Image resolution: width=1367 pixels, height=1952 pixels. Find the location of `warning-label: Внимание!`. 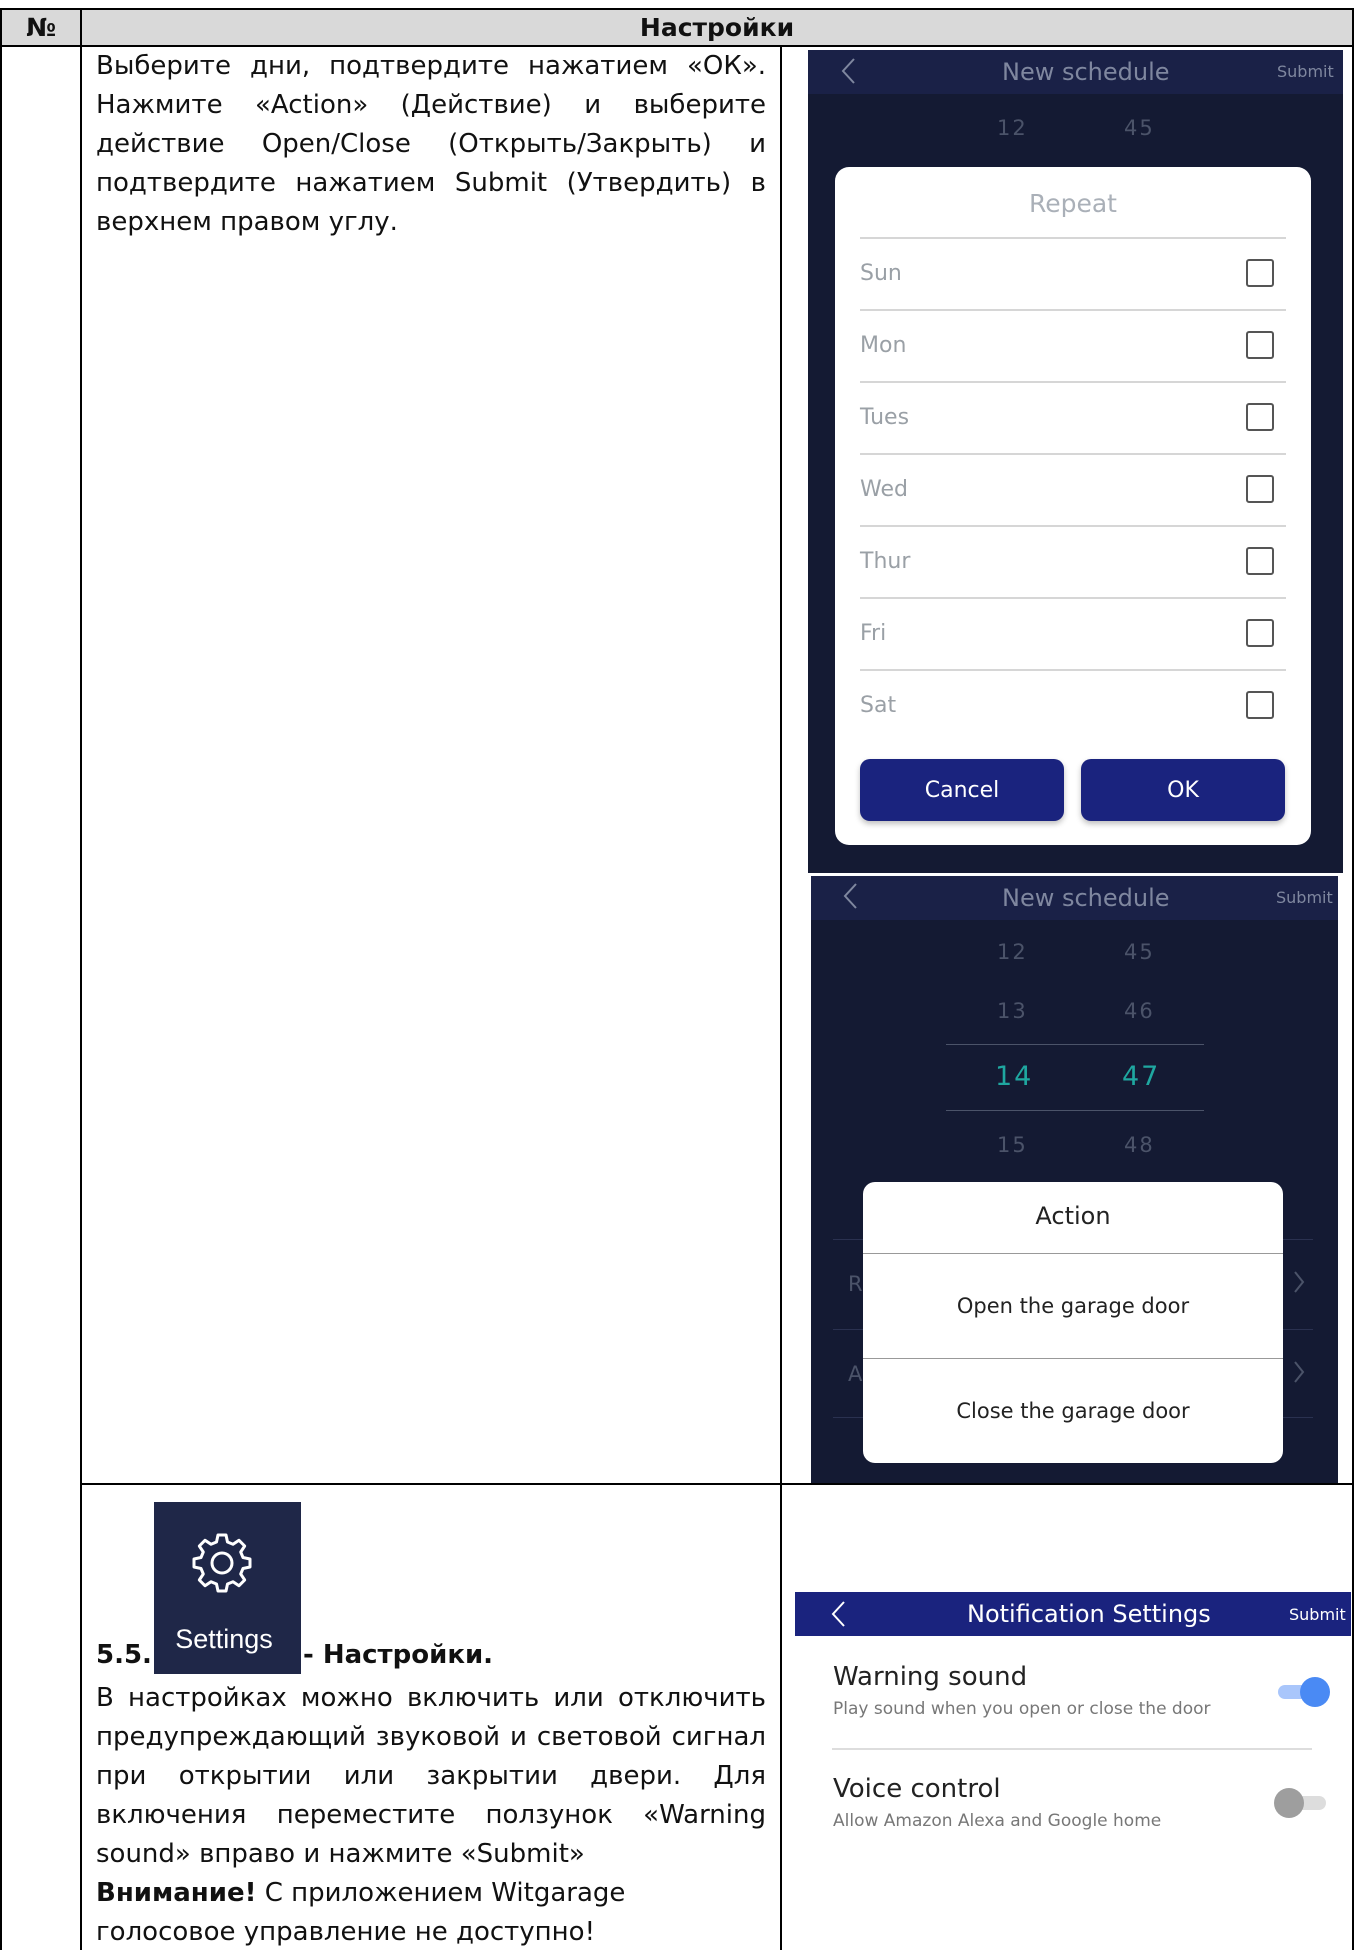

warning-label: Внимание! is located at coordinates (176, 1893).